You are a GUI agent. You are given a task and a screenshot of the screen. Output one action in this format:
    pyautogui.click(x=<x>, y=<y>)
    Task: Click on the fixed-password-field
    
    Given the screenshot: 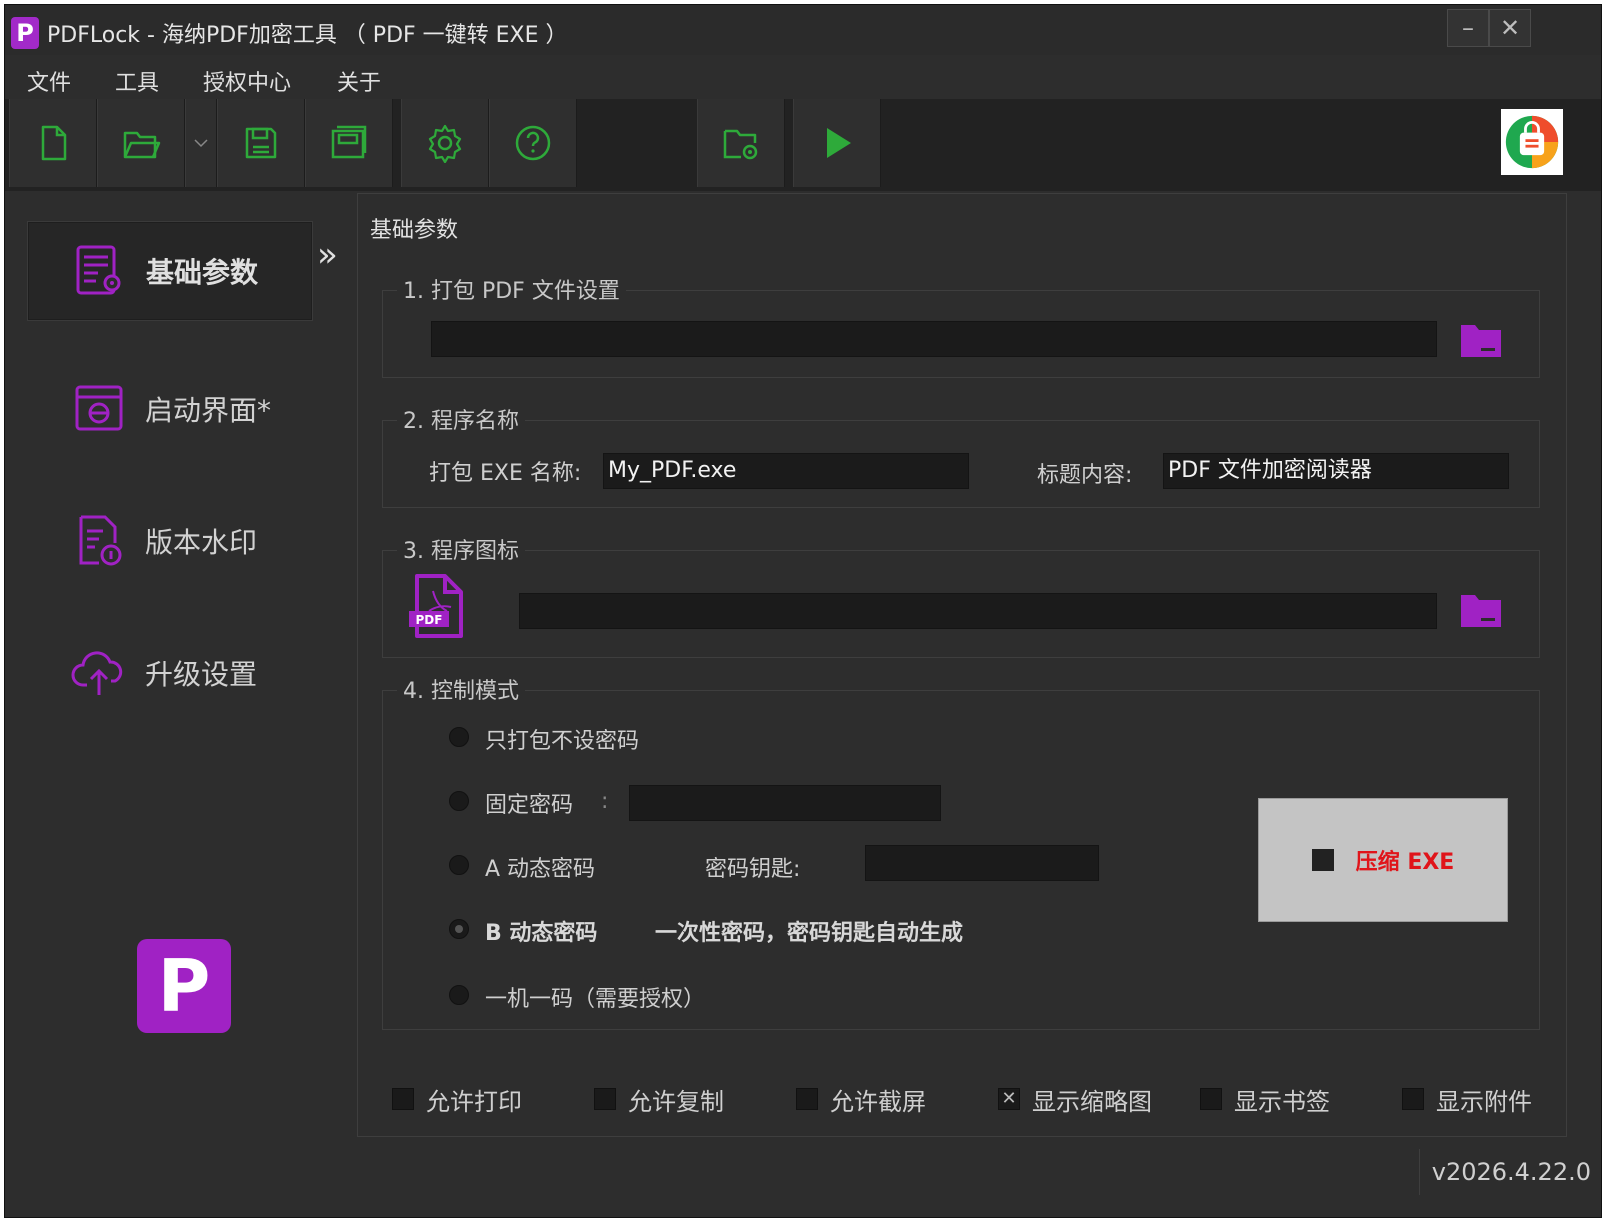 What is the action you would take?
    pyautogui.click(x=785, y=803)
    